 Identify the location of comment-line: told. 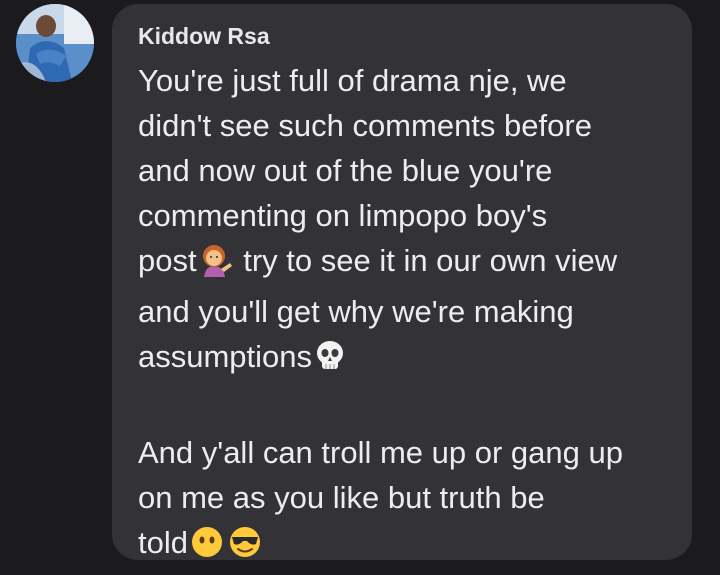
(403, 545).